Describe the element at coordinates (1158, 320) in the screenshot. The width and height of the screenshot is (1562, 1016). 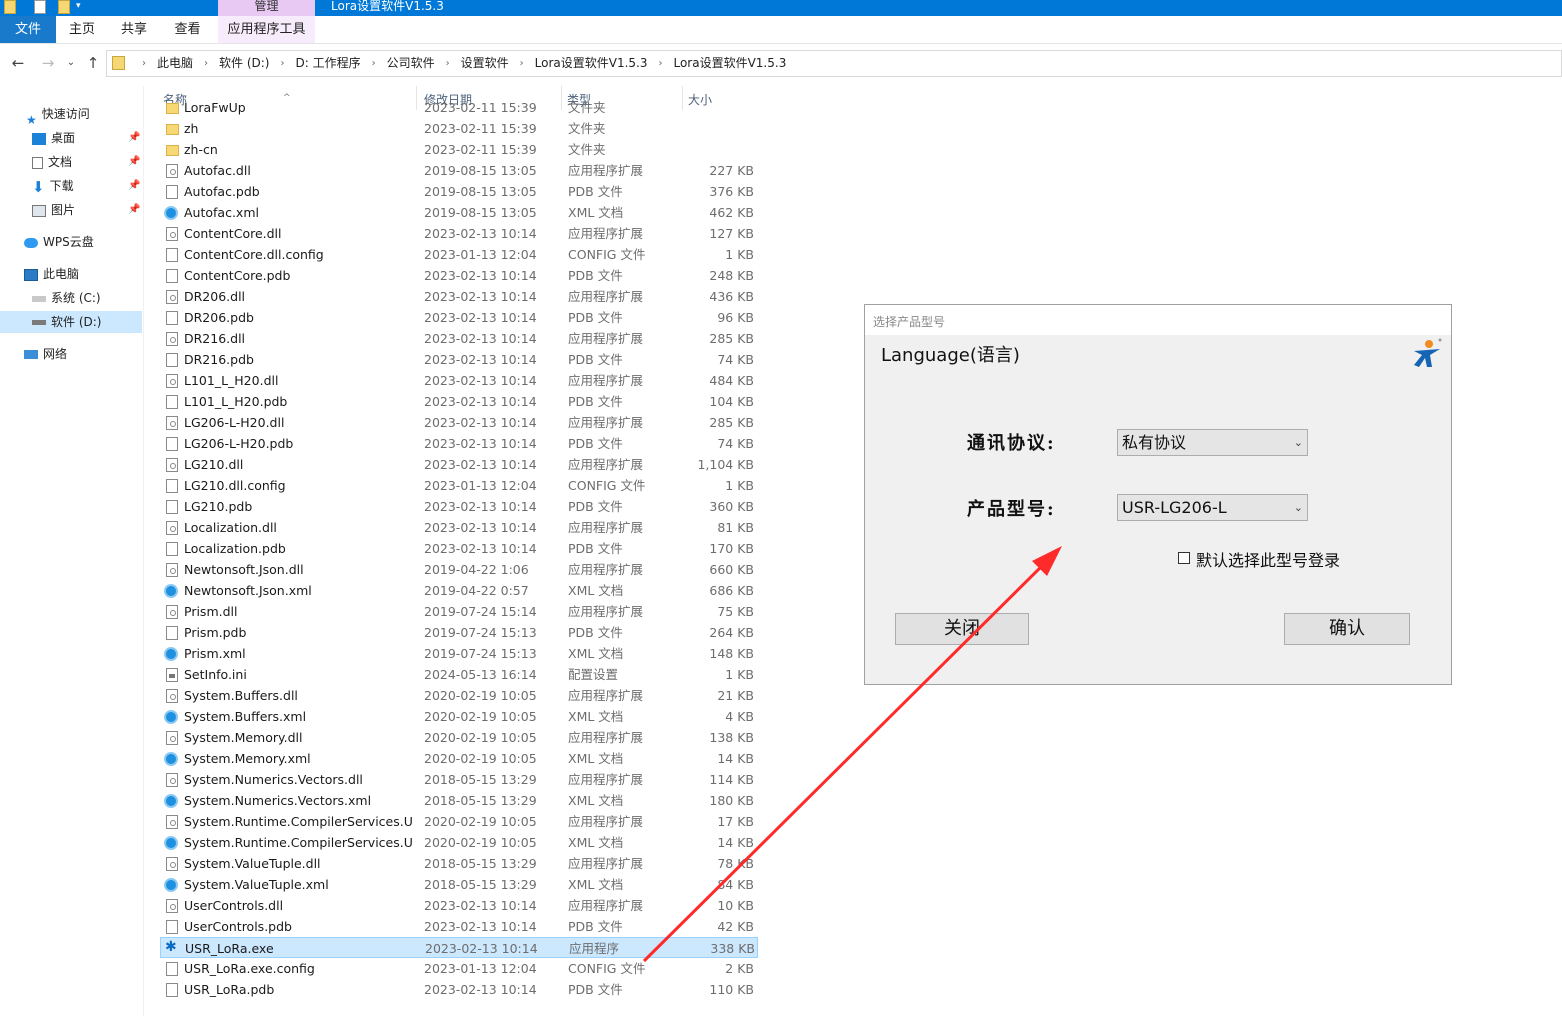
I see `dialog-title-bar: 选择产品型号` at that location.